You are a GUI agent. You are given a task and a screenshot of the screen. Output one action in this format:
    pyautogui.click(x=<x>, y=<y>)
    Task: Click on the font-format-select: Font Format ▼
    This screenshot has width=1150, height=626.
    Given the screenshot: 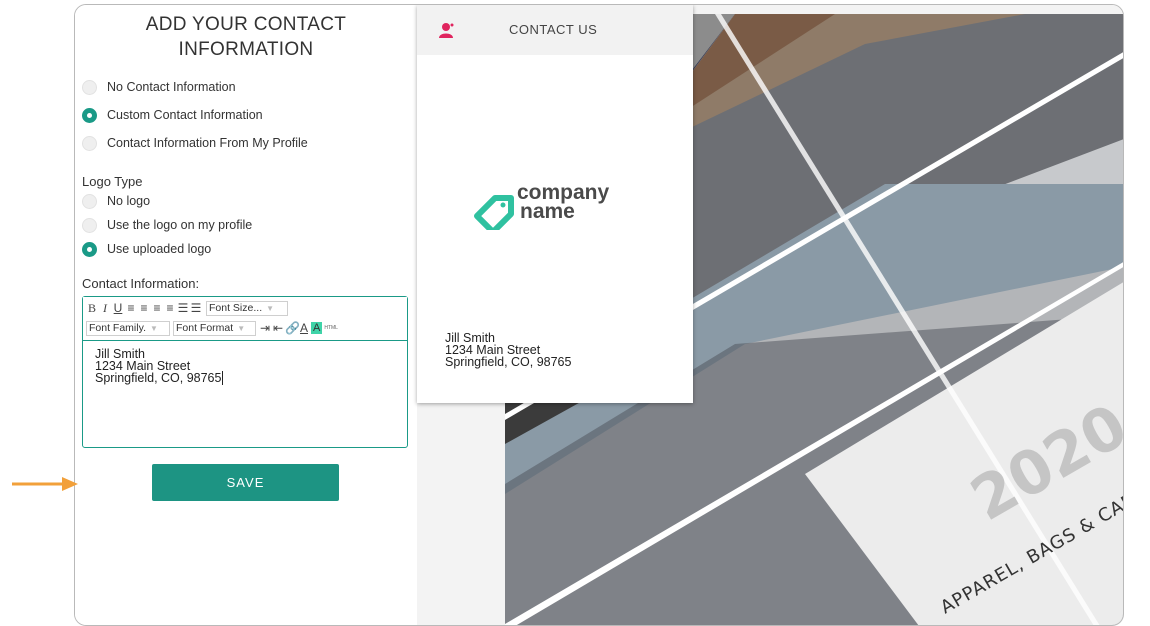 What is the action you would take?
    pyautogui.click(x=214, y=328)
    